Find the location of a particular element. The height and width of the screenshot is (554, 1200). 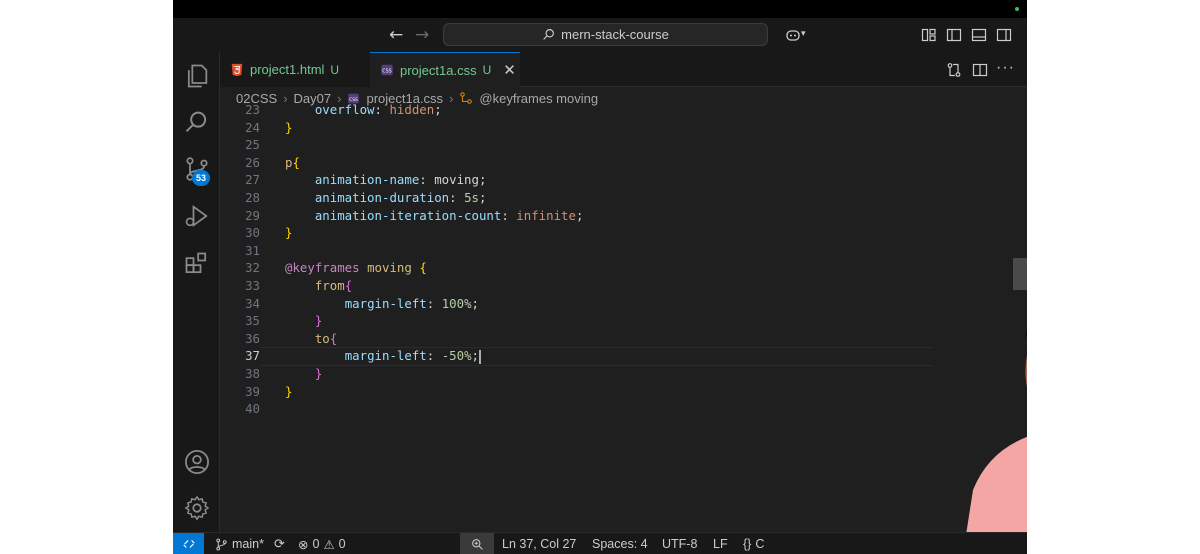

warning-icon: ⚠ is located at coordinates (329, 544).